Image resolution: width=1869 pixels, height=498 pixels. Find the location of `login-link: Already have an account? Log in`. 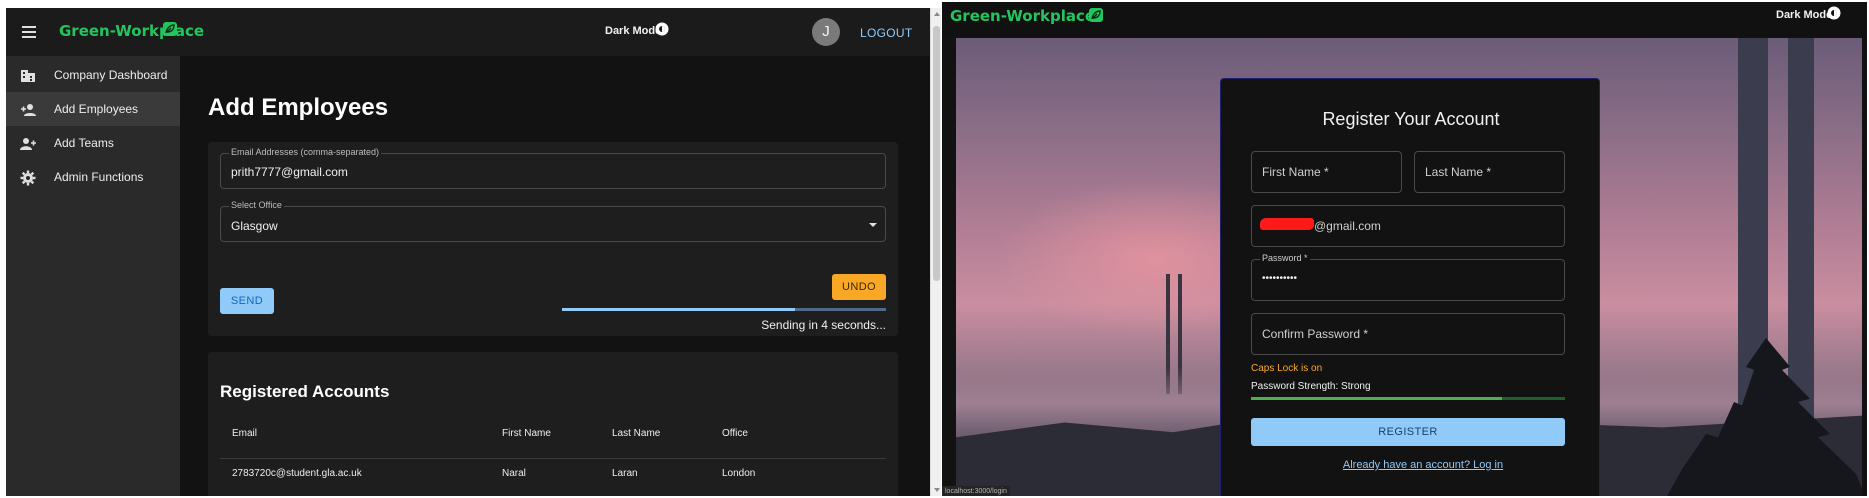

login-link: Already have an account? Log in is located at coordinates (1408, 465).